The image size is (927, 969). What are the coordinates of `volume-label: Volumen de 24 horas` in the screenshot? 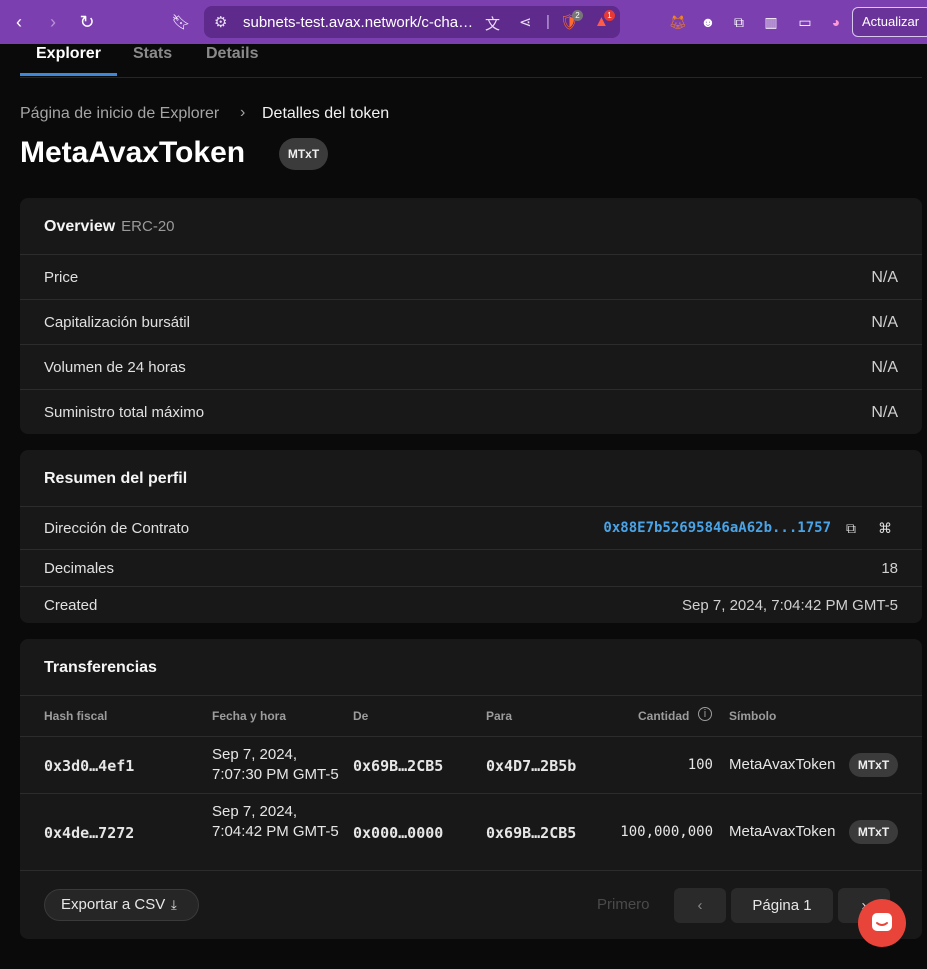 It's located at (115, 367).